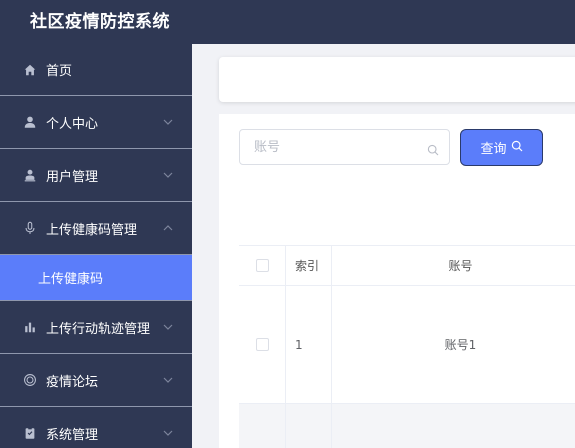  Describe the element at coordinates (96, 70) in the screenshot. I see `sidebar-item-home: 首页` at that location.